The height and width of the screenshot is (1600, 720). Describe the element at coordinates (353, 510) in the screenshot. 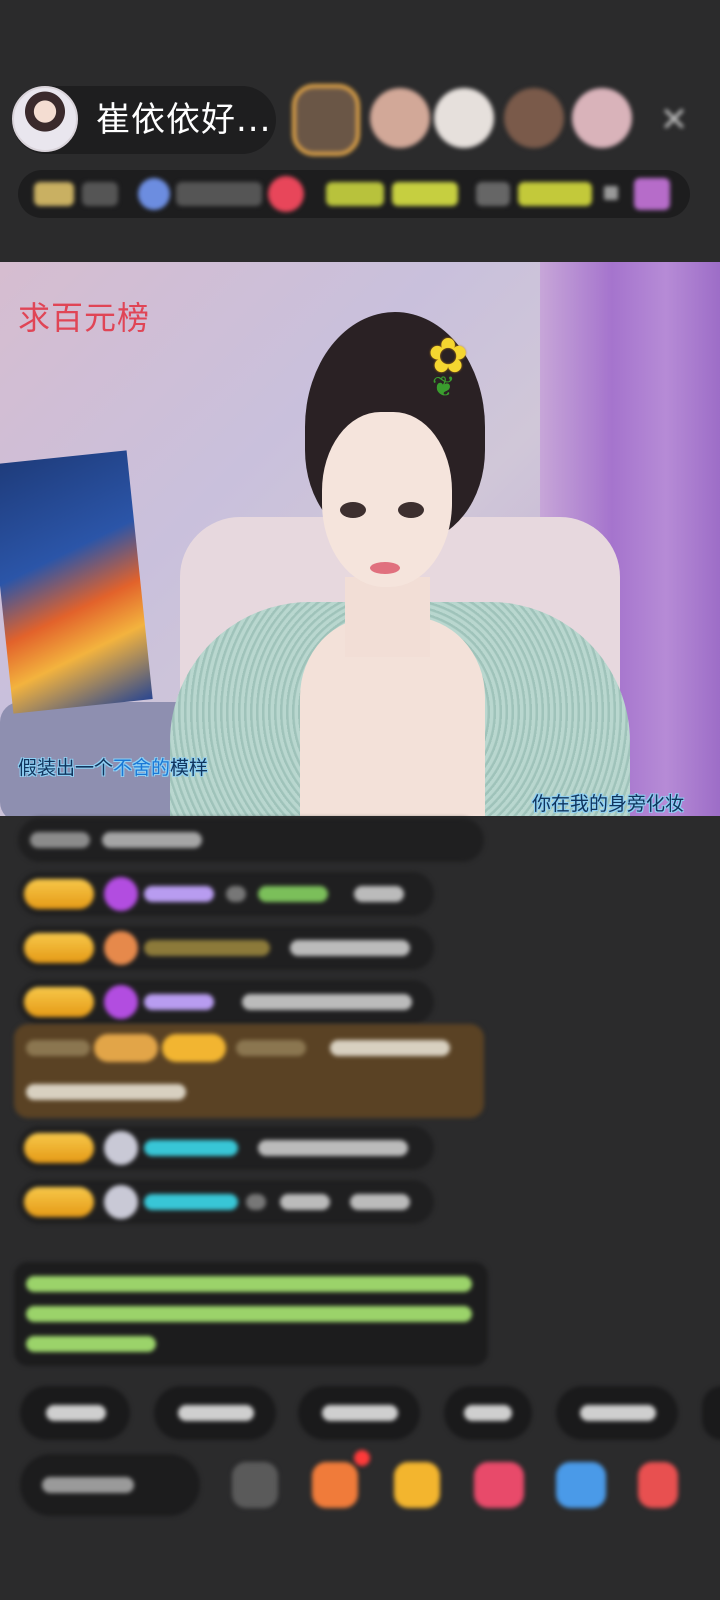

I see `streamer-eye-left` at that location.